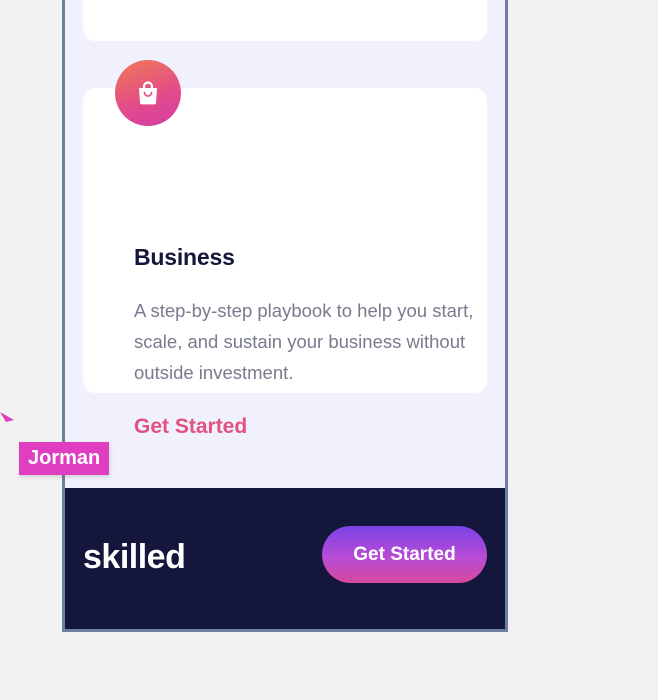  Describe the element at coordinates (184, 257) in the screenshot. I see `card-title: Business` at that location.